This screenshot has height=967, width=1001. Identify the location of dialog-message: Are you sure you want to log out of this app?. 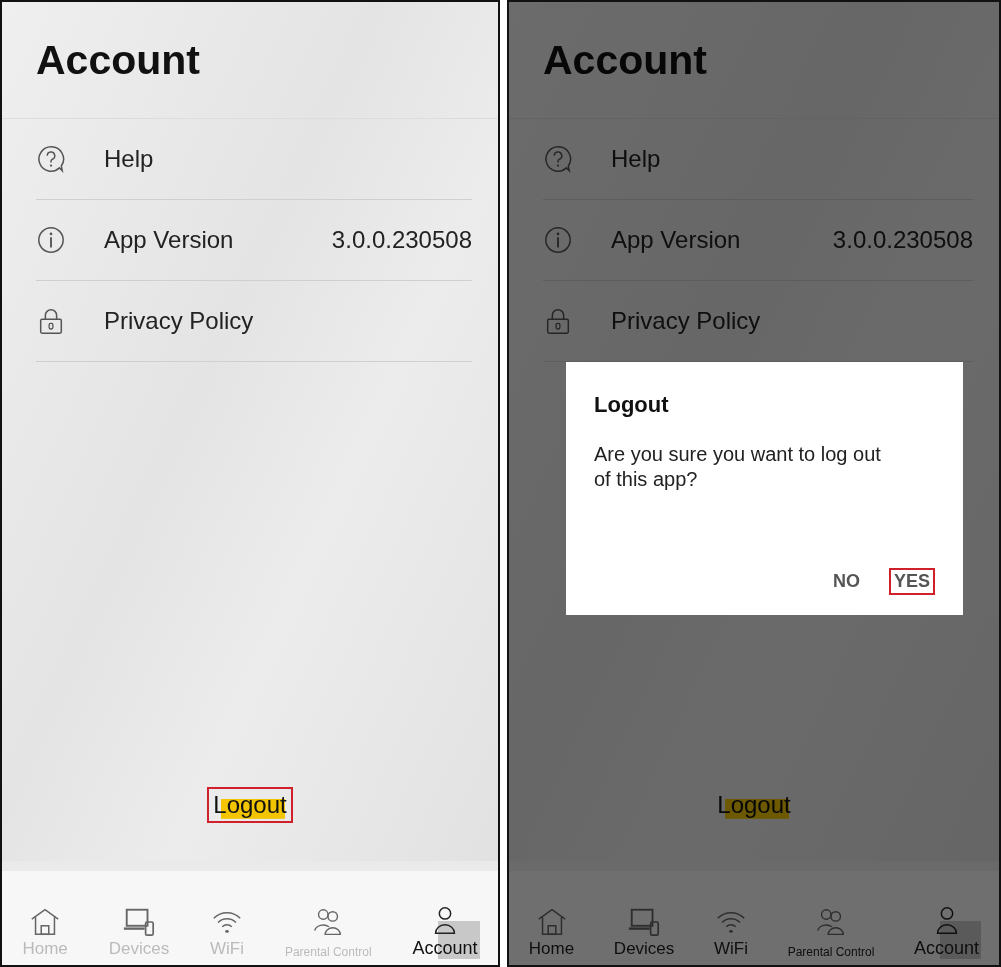
(738, 467).